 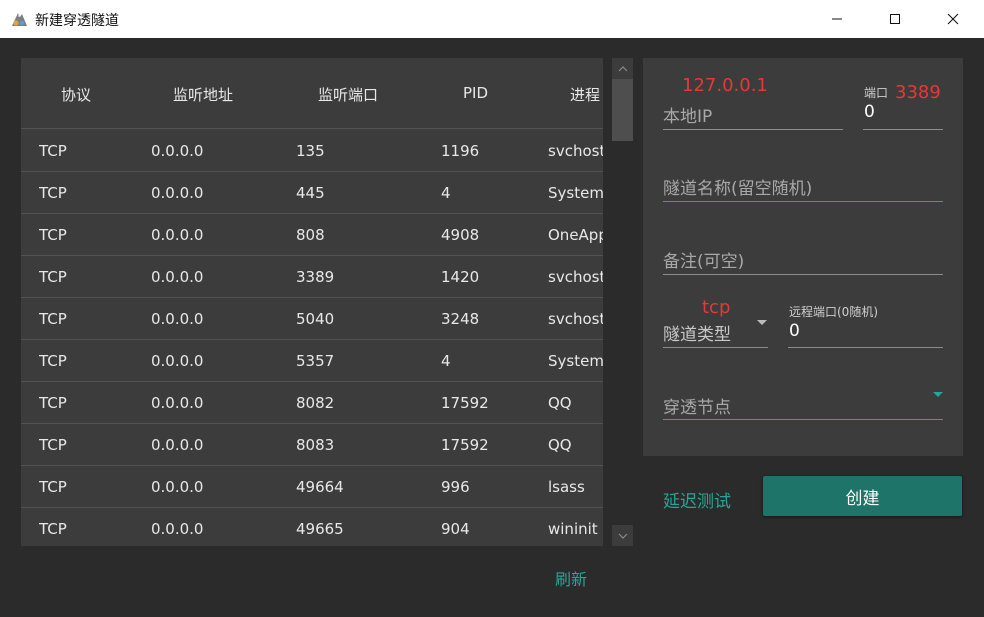 I want to click on scroll-down-button, so click(x=622, y=535).